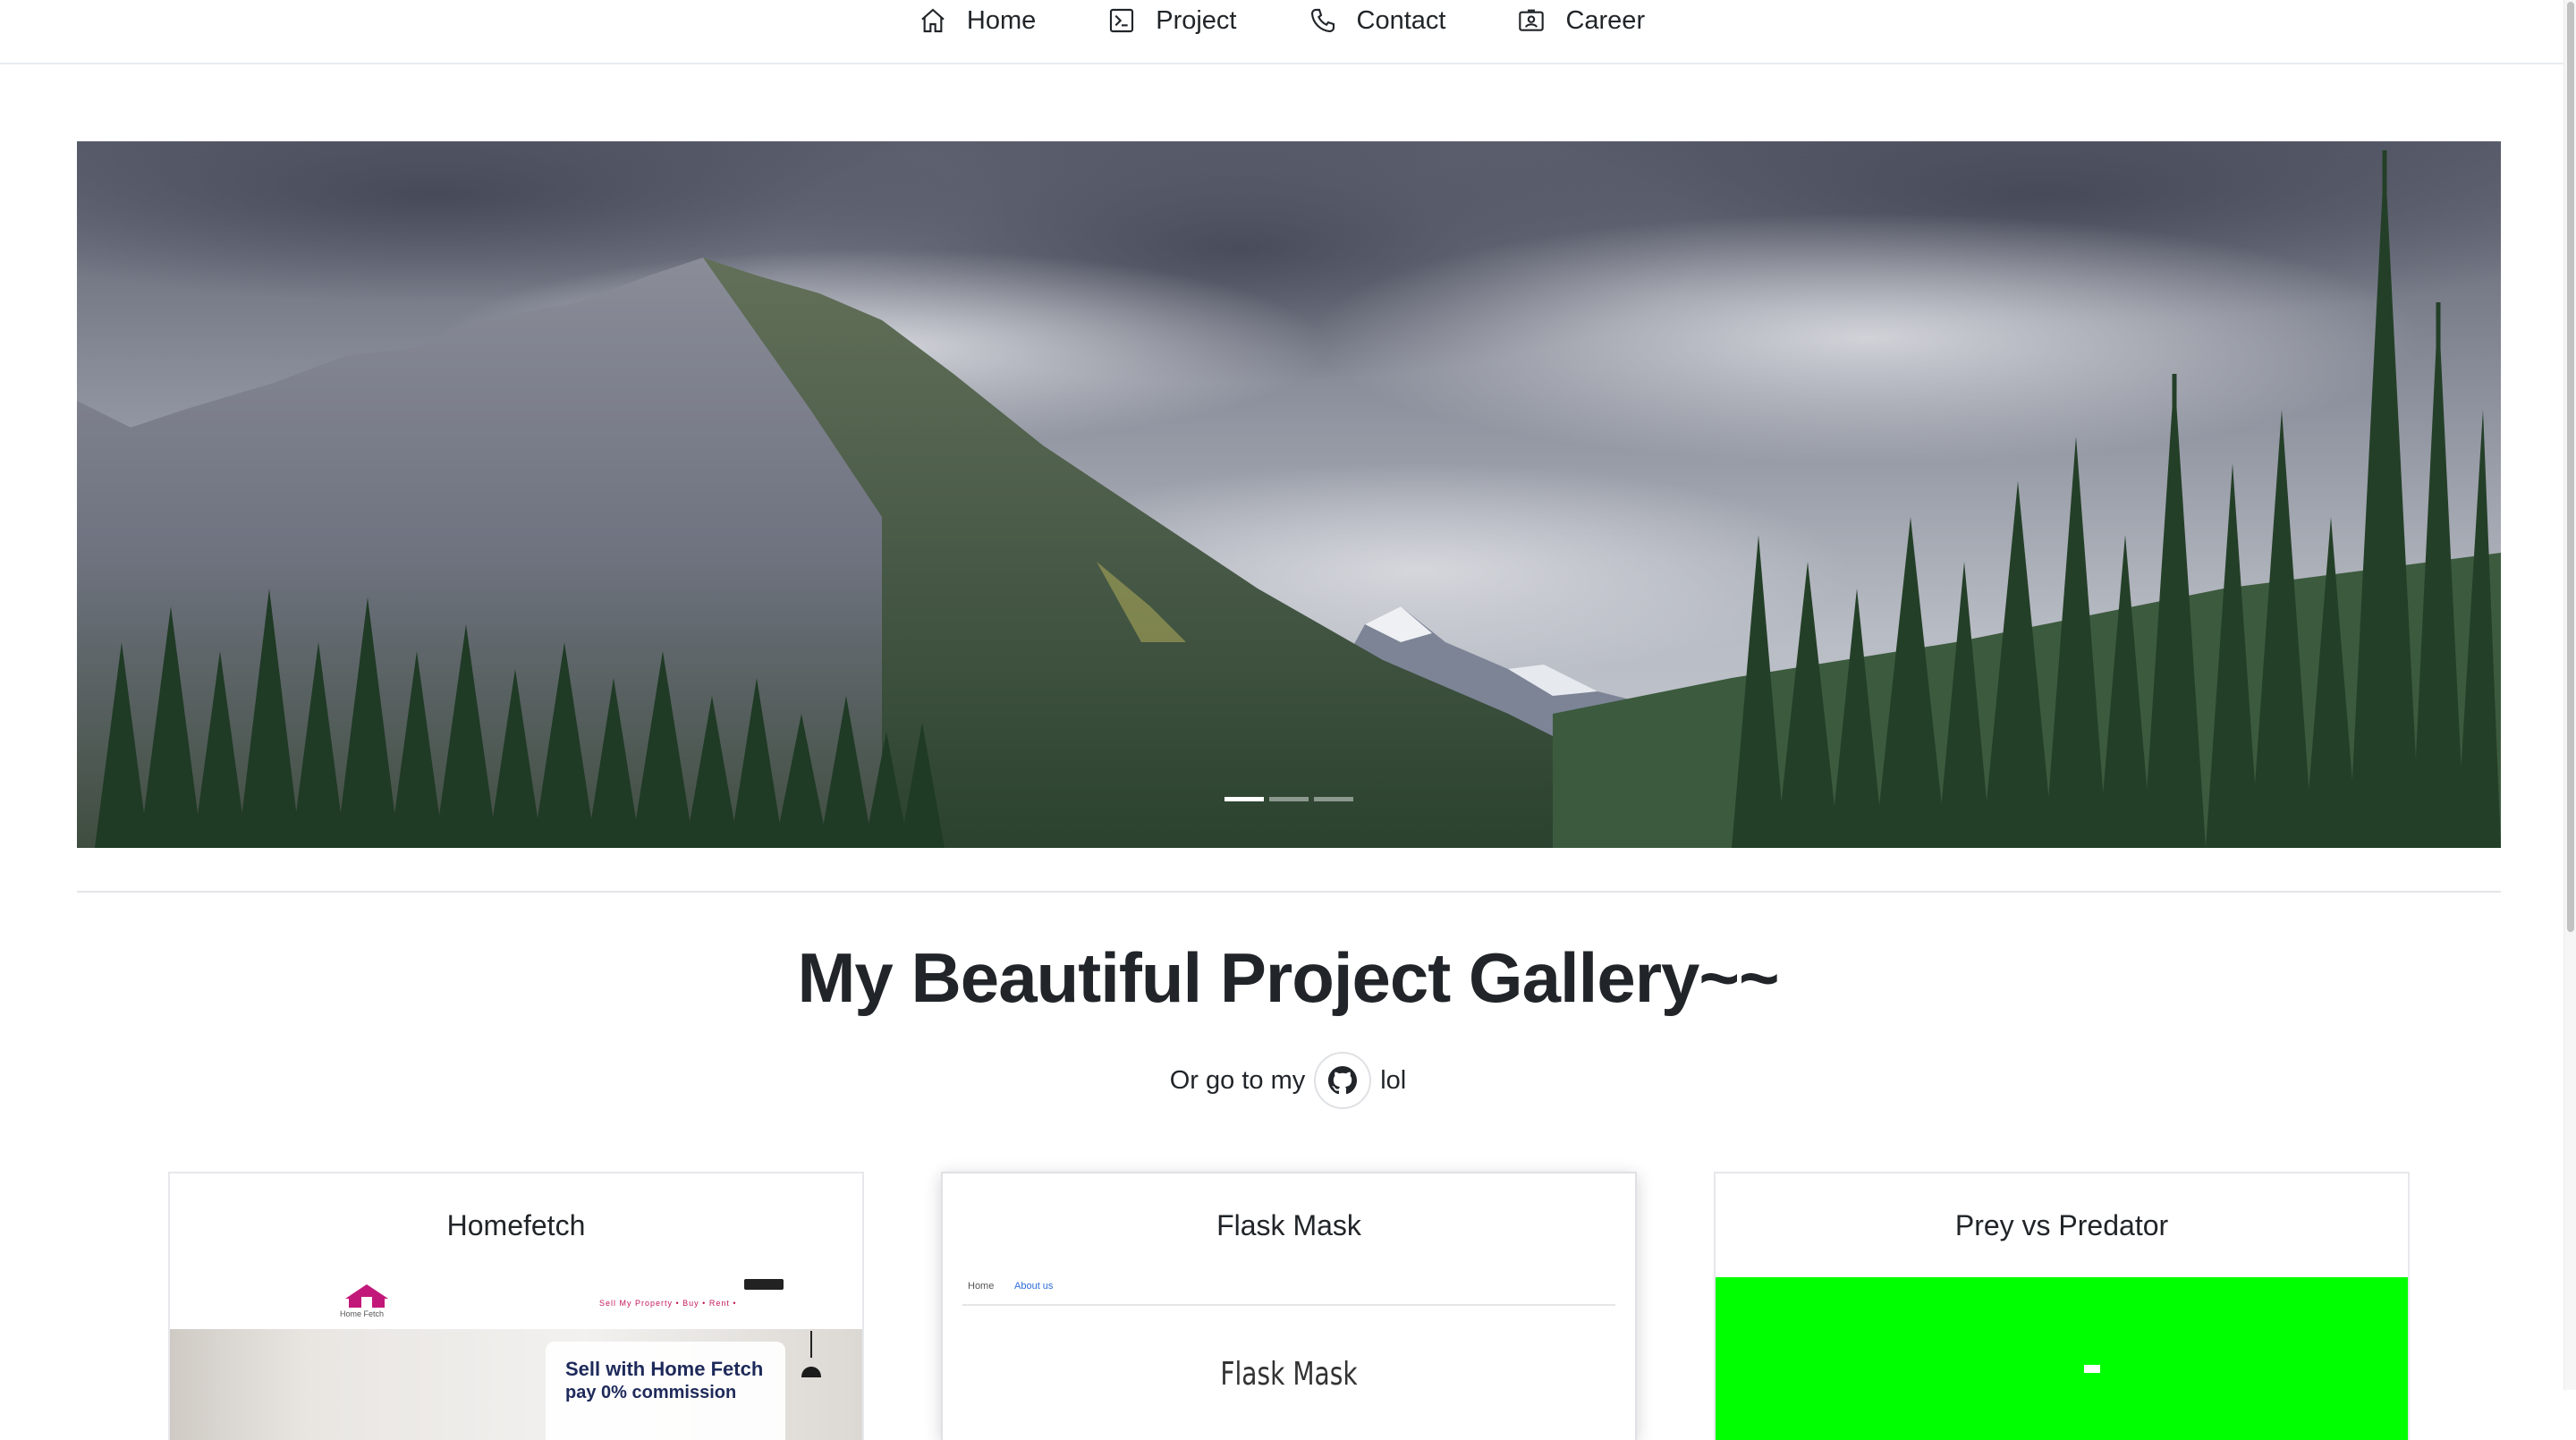 The height and width of the screenshot is (1440, 2576). What do you see at coordinates (1605, 20) in the screenshot?
I see `nav-career-label: Career` at bounding box center [1605, 20].